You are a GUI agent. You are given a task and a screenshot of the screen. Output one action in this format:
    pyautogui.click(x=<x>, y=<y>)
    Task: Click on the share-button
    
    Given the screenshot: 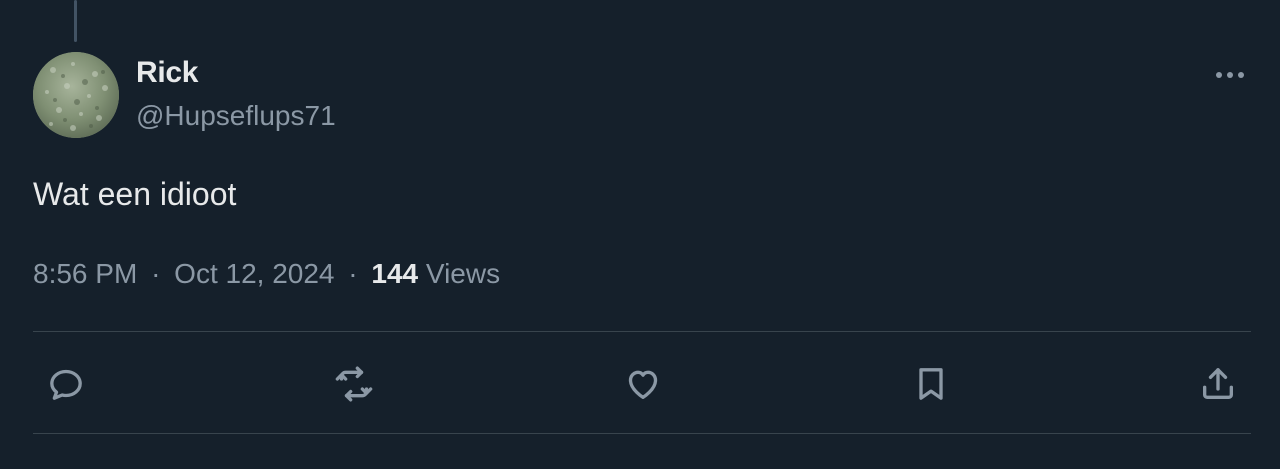 What is the action you would take?
    pyautogui.click(x=1218, y=384)
    